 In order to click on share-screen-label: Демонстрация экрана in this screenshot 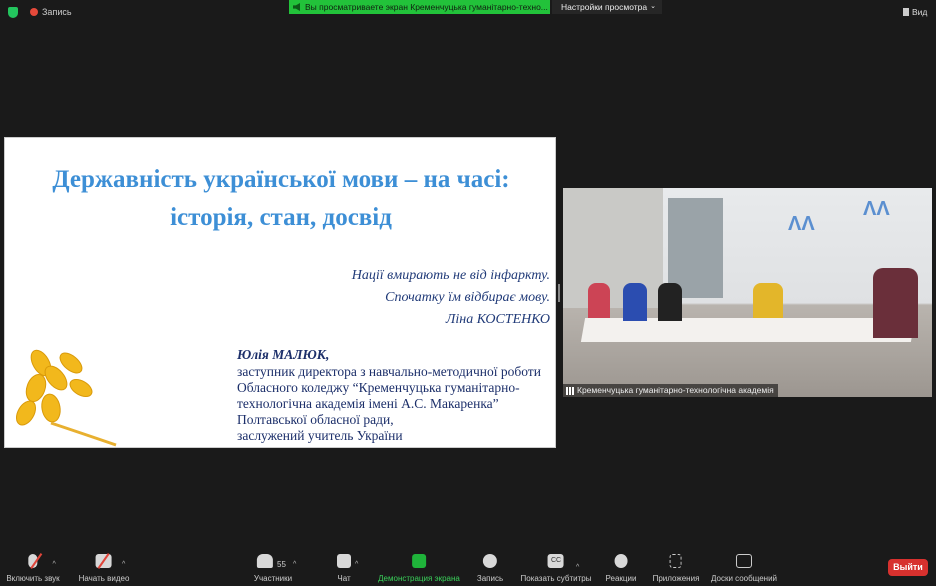, I will do `click(419, 578)`.